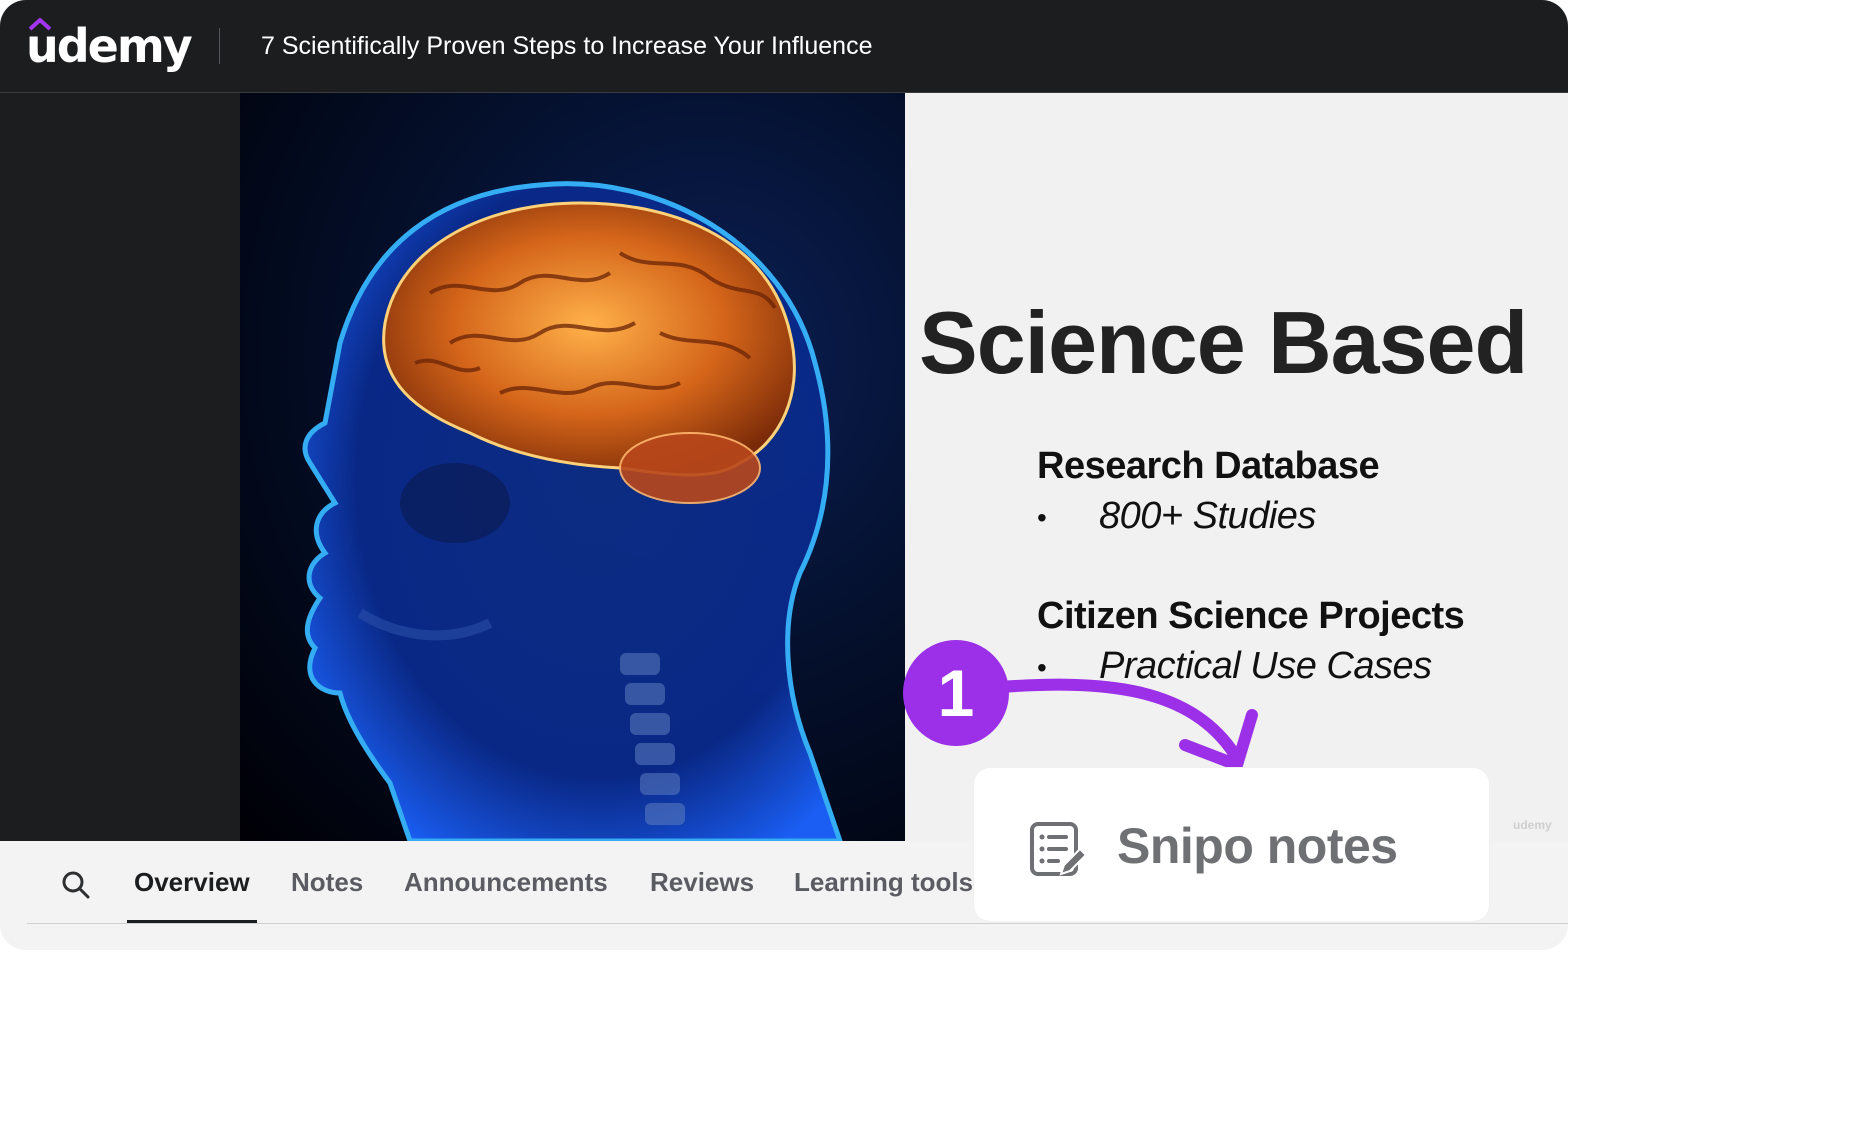  I want to click on tab-announcements: Announcements, so click(506, 882).